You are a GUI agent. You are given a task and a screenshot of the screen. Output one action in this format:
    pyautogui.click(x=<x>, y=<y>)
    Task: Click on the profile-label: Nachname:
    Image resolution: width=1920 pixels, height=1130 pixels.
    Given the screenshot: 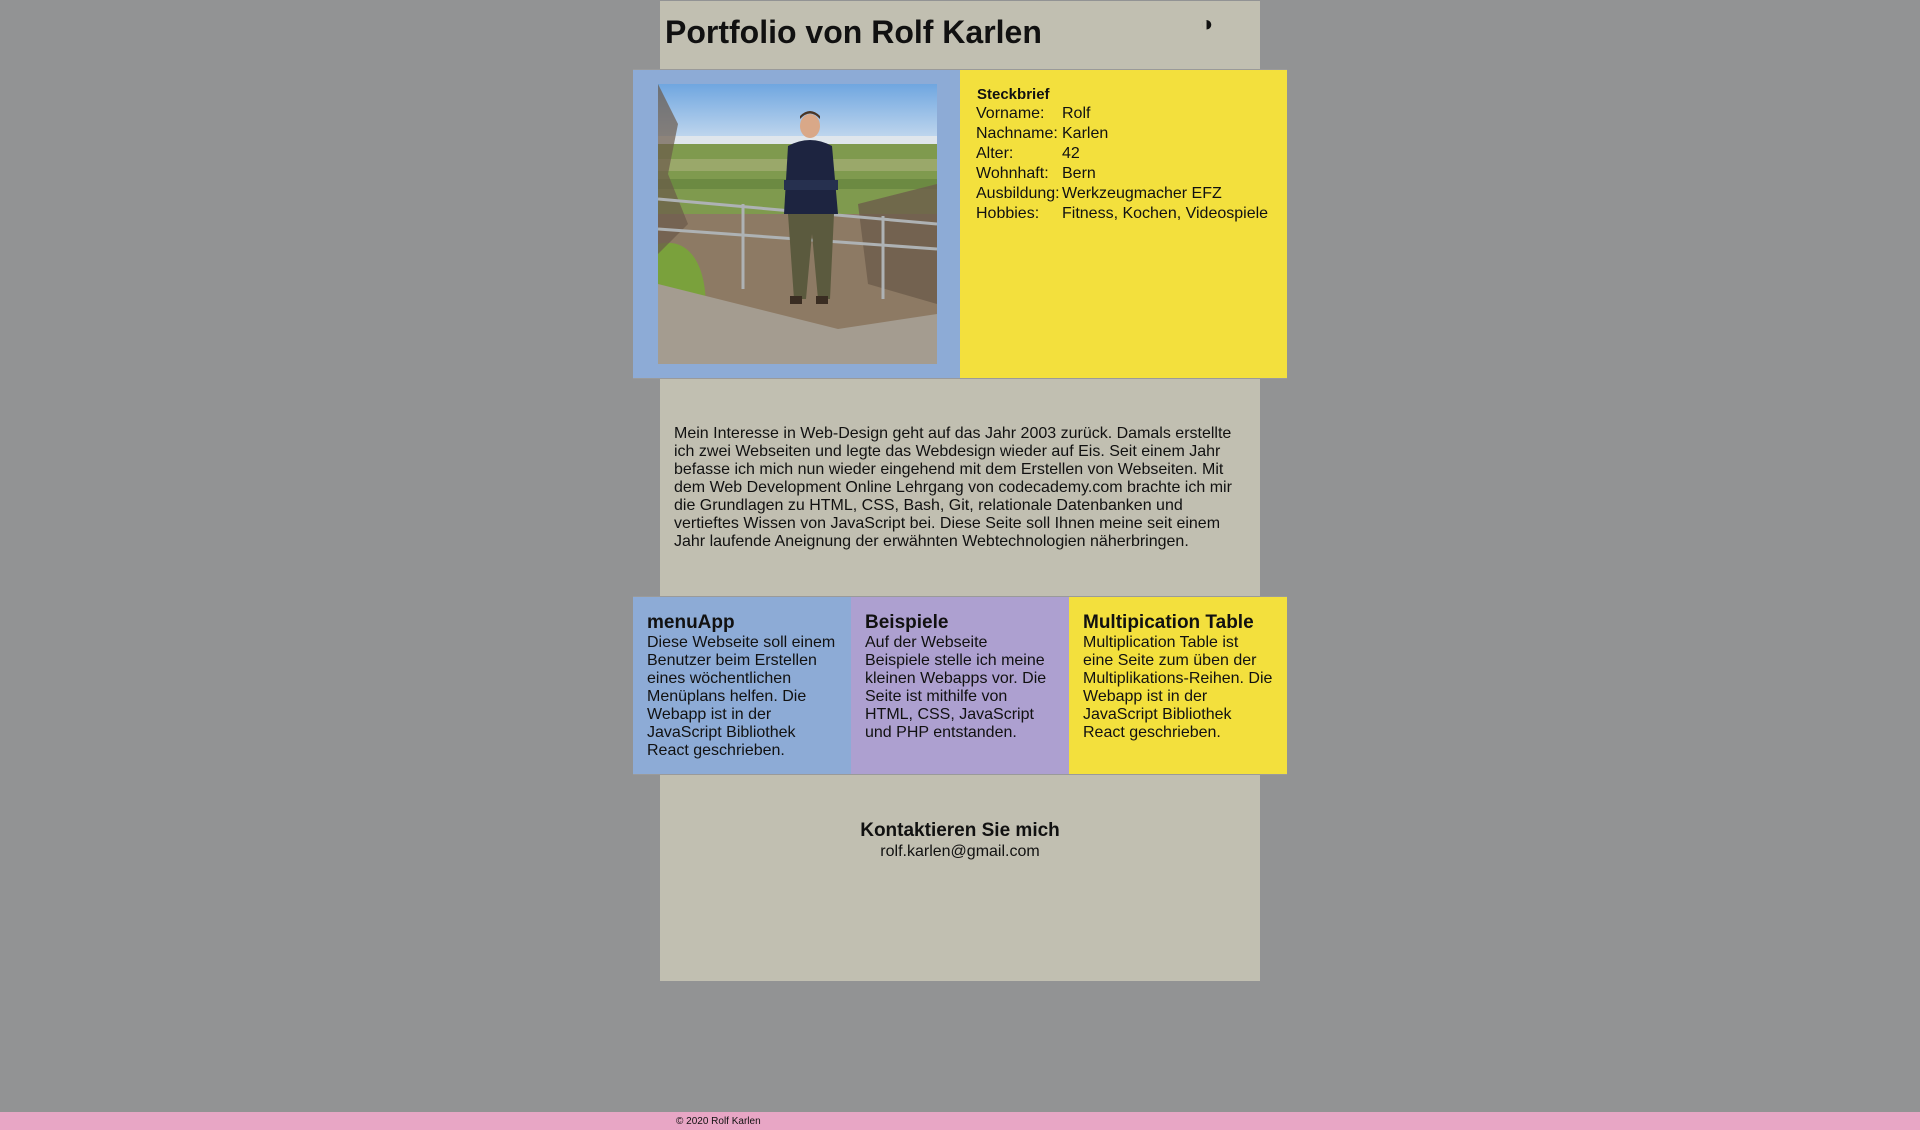 What is the action you would take?
    pyautogui.click(x=1017, y=133)
    